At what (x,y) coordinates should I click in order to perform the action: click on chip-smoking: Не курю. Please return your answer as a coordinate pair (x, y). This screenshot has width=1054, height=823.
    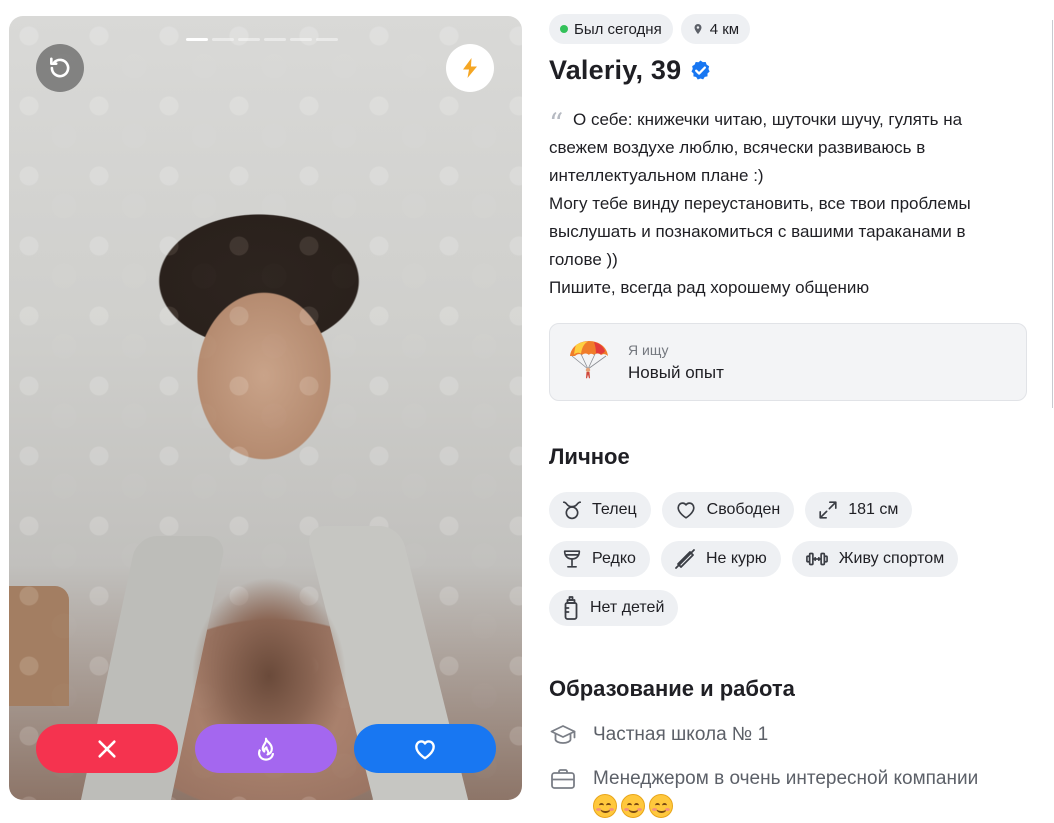
    Looking at the image, I should click on (720, 559).